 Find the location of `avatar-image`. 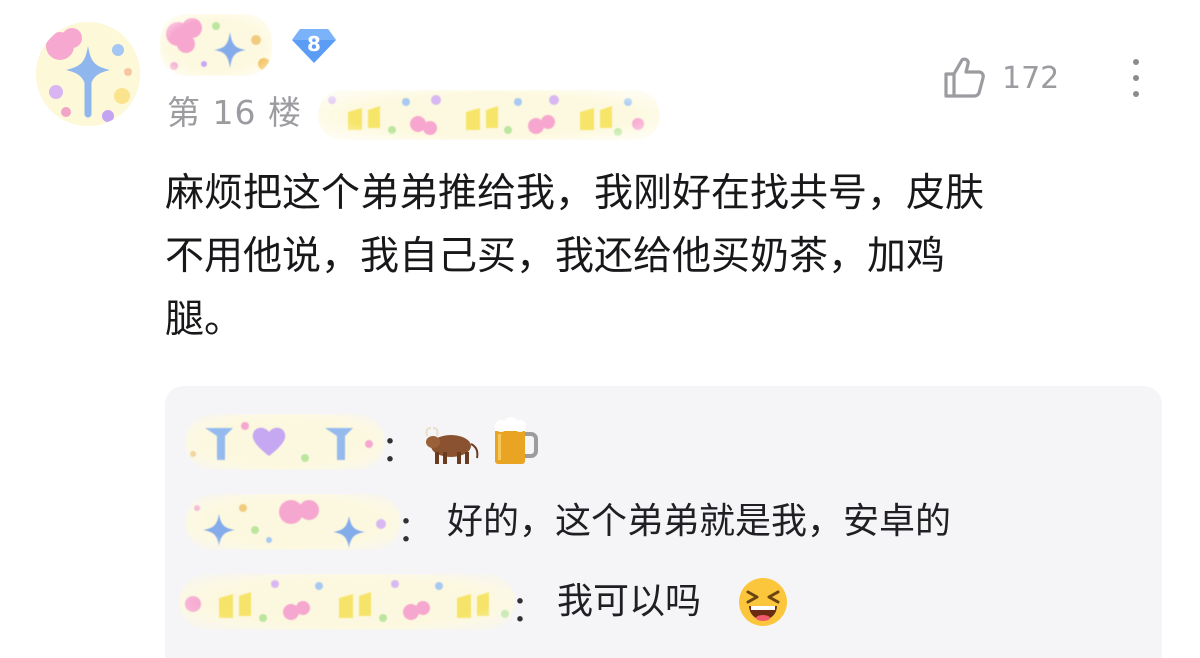

avatar-image is located at coordinates (88, 74).